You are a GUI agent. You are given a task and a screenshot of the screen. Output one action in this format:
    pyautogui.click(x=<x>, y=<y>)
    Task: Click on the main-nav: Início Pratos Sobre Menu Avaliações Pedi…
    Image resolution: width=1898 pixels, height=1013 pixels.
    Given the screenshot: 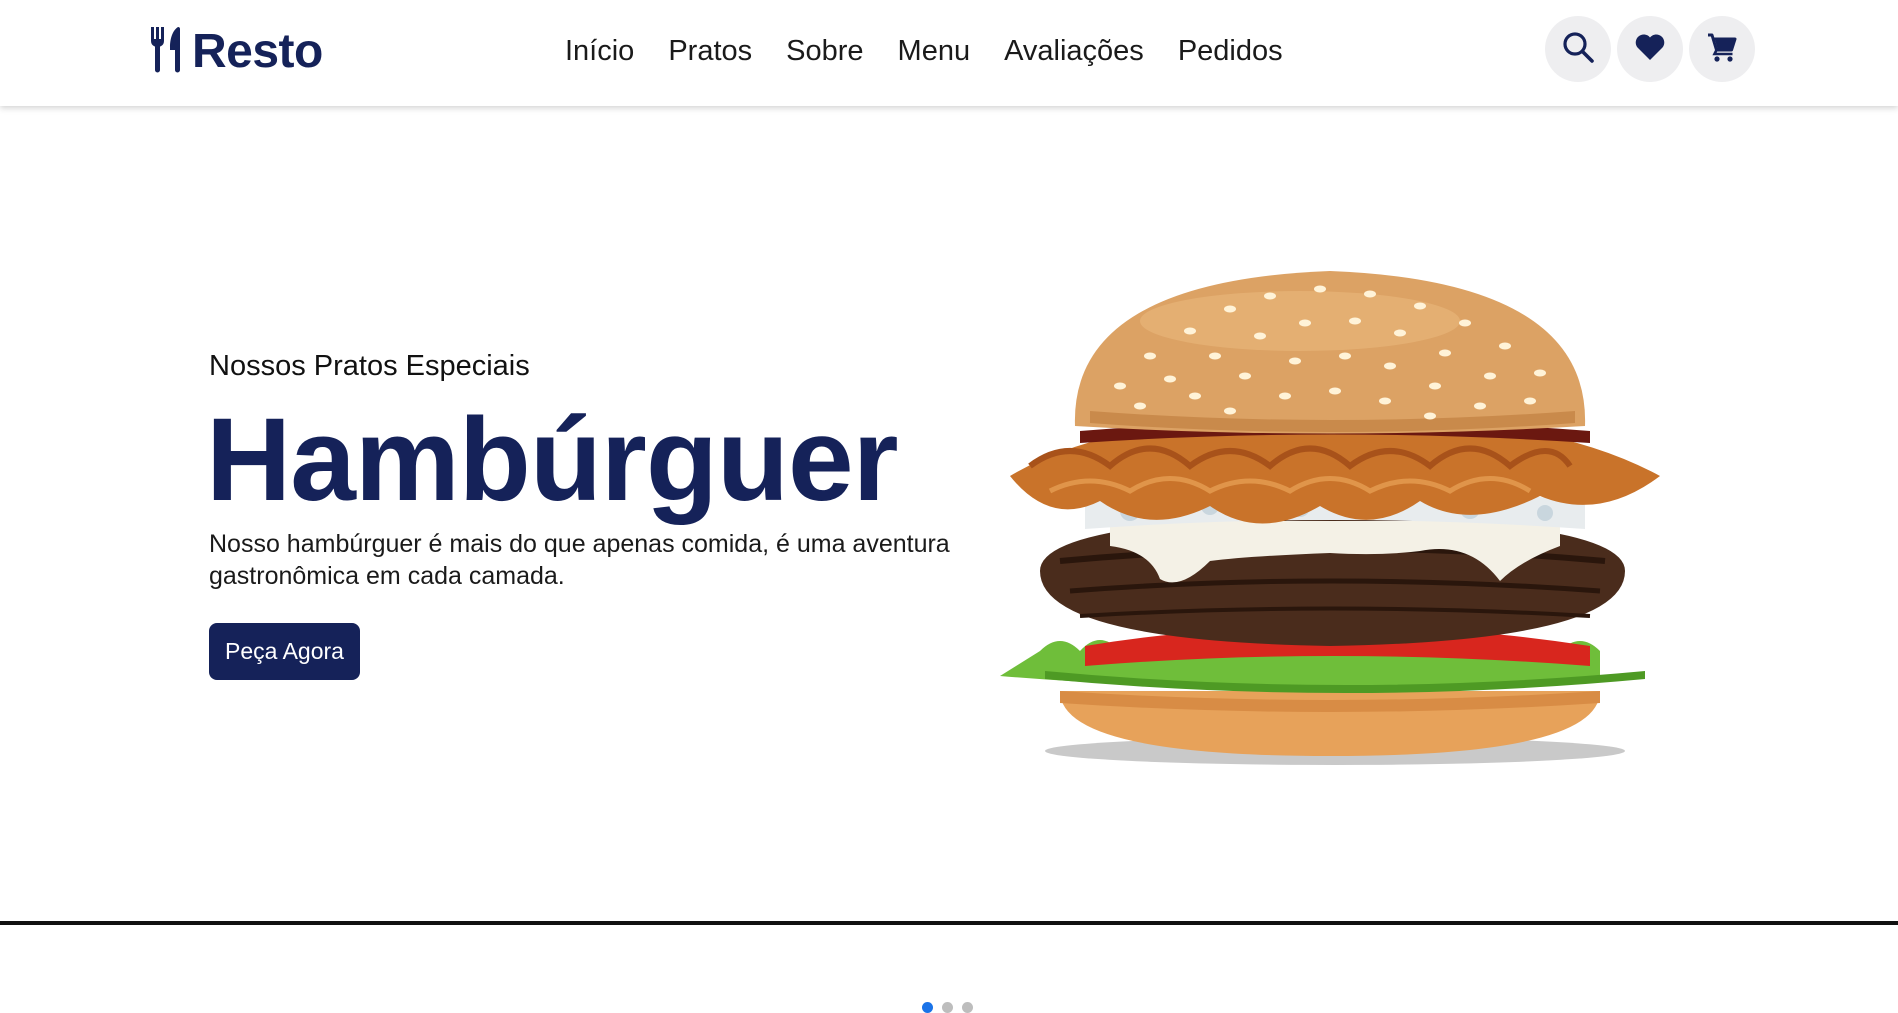 What is the action you would take?
    pyautogui.click(x=924, y=51)
    